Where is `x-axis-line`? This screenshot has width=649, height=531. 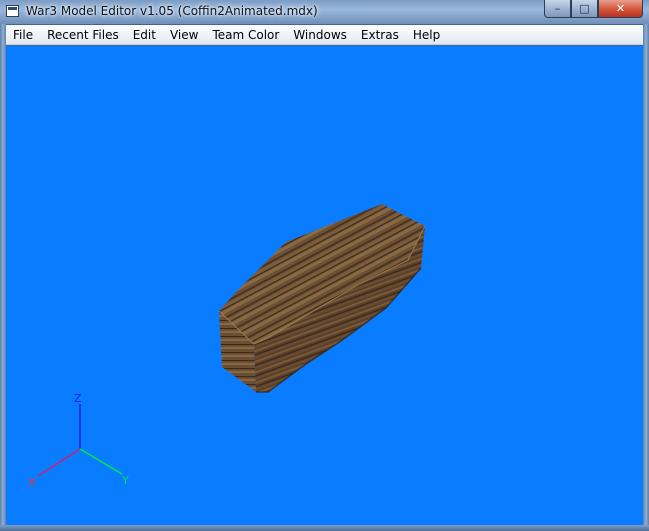
x-axis-line is located at coordinates (59, 462).